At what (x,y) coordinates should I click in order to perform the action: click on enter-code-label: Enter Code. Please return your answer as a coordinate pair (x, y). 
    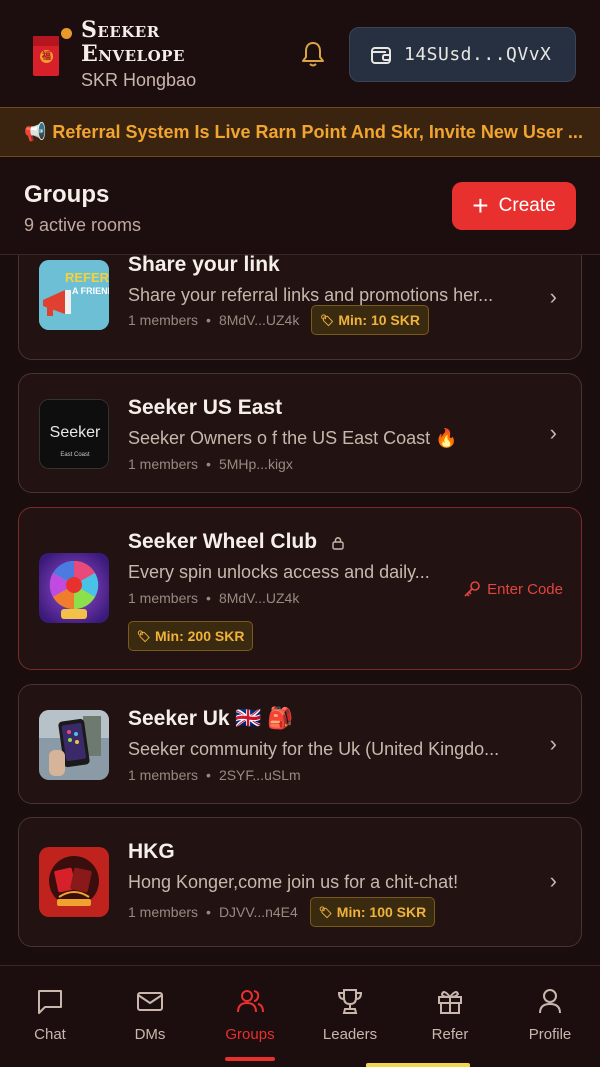
    Looking at the image, I should click on (525, 589).